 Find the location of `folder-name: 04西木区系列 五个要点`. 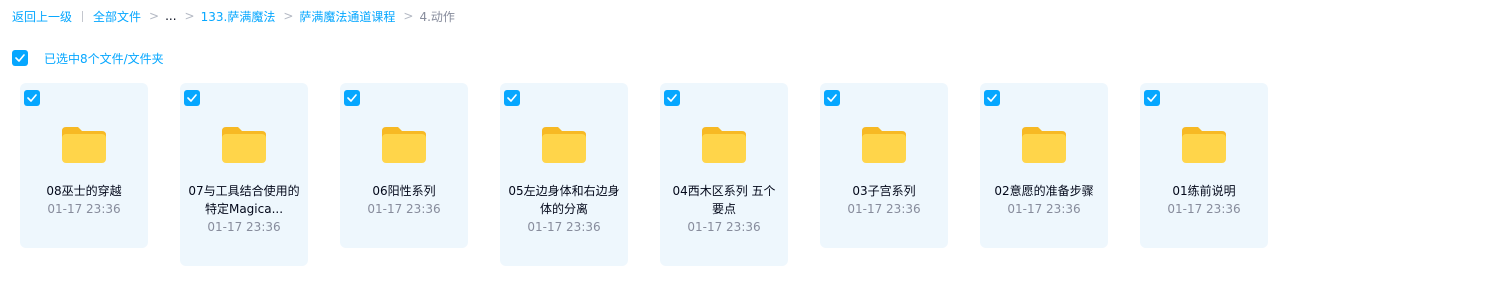

folder-name: 04西木区系列 五个要点 is located at coordinates (724, 200).